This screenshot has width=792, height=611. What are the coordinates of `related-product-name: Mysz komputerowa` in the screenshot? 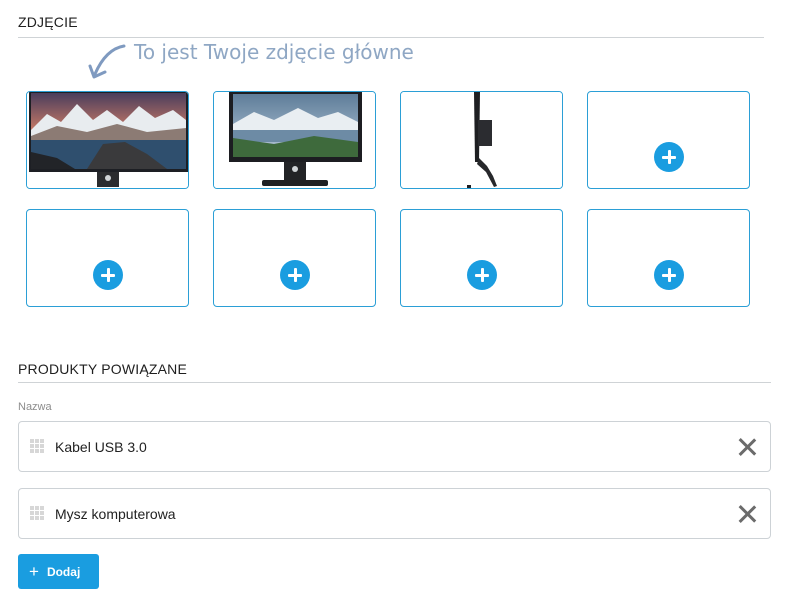 It's located at (115, 514).